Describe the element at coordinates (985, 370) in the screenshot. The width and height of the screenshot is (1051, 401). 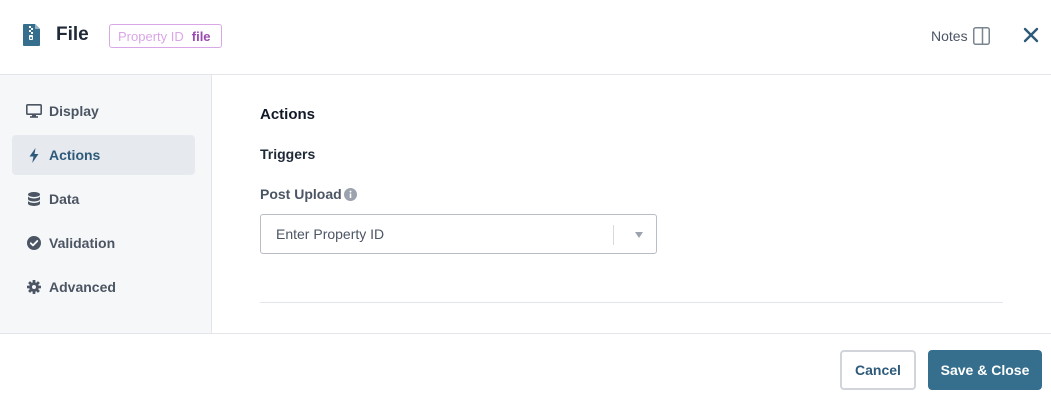
I see `save-and-close-button: Save & Close` at that location.